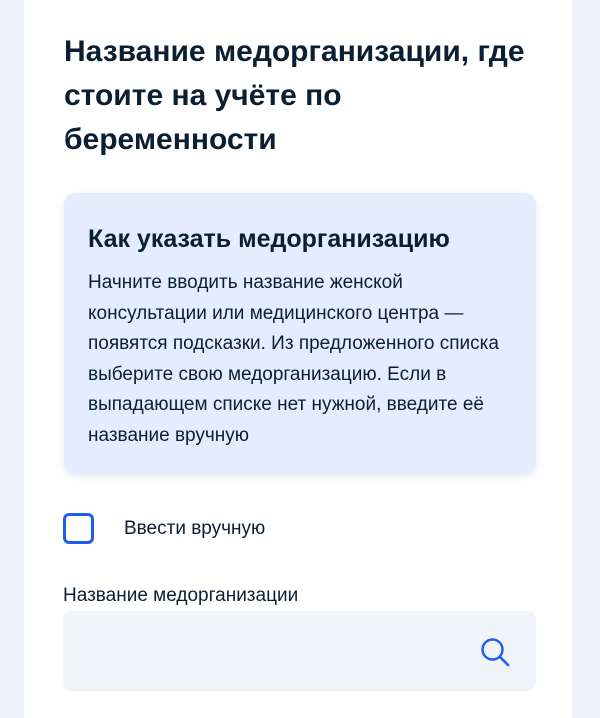 This screenshot has width=600, height=718. Describe the element at coordinates (273, 651) in the screenshot. I see `search-input` at that location.